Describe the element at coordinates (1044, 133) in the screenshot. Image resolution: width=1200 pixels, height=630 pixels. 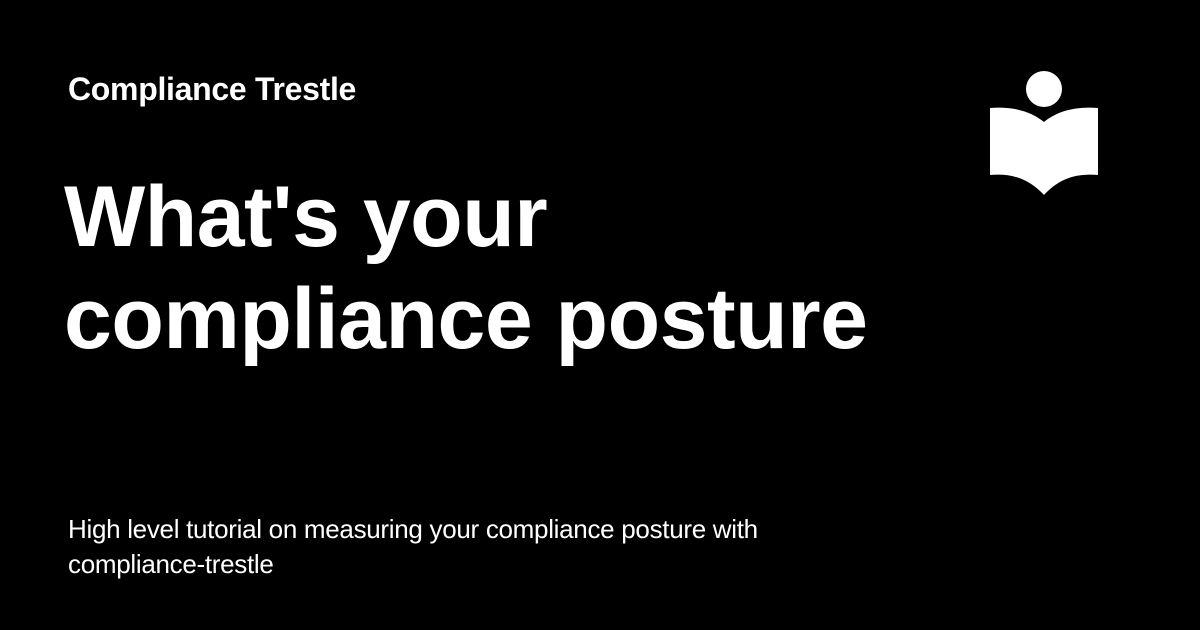
I see `reader-book-icon` at that location.